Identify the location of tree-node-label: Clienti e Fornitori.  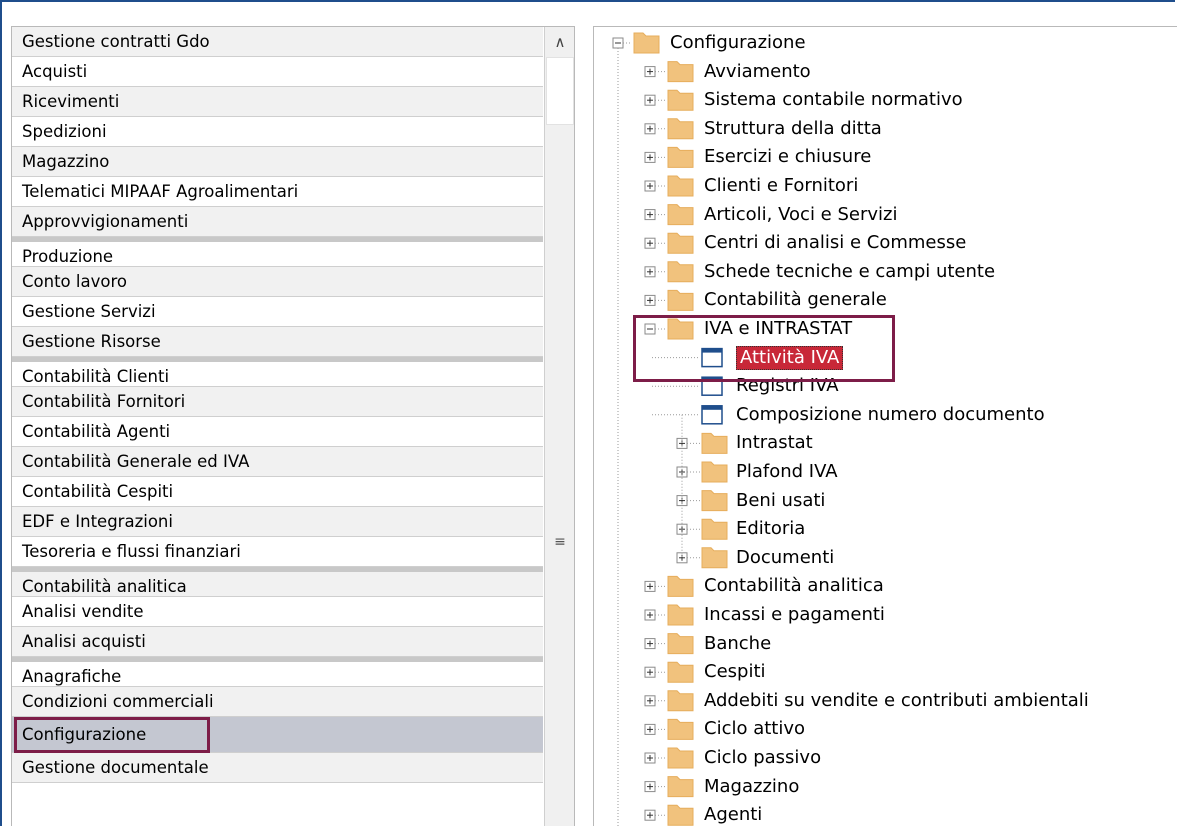
(781, 185).